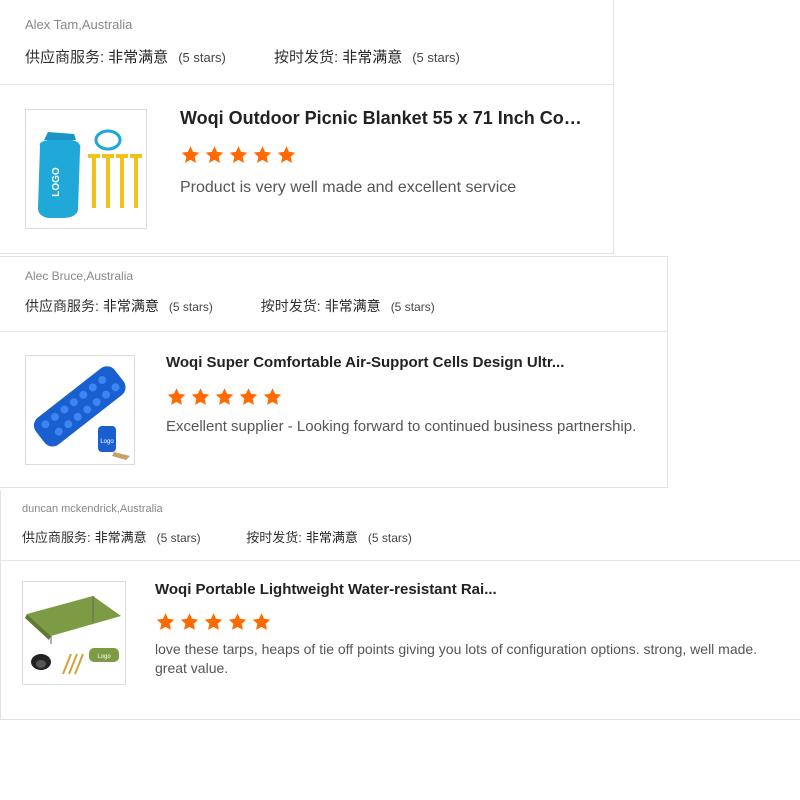 The image size is (800, 800). I want to click on sleeping-pad-image: Logo, so click(81, 413).